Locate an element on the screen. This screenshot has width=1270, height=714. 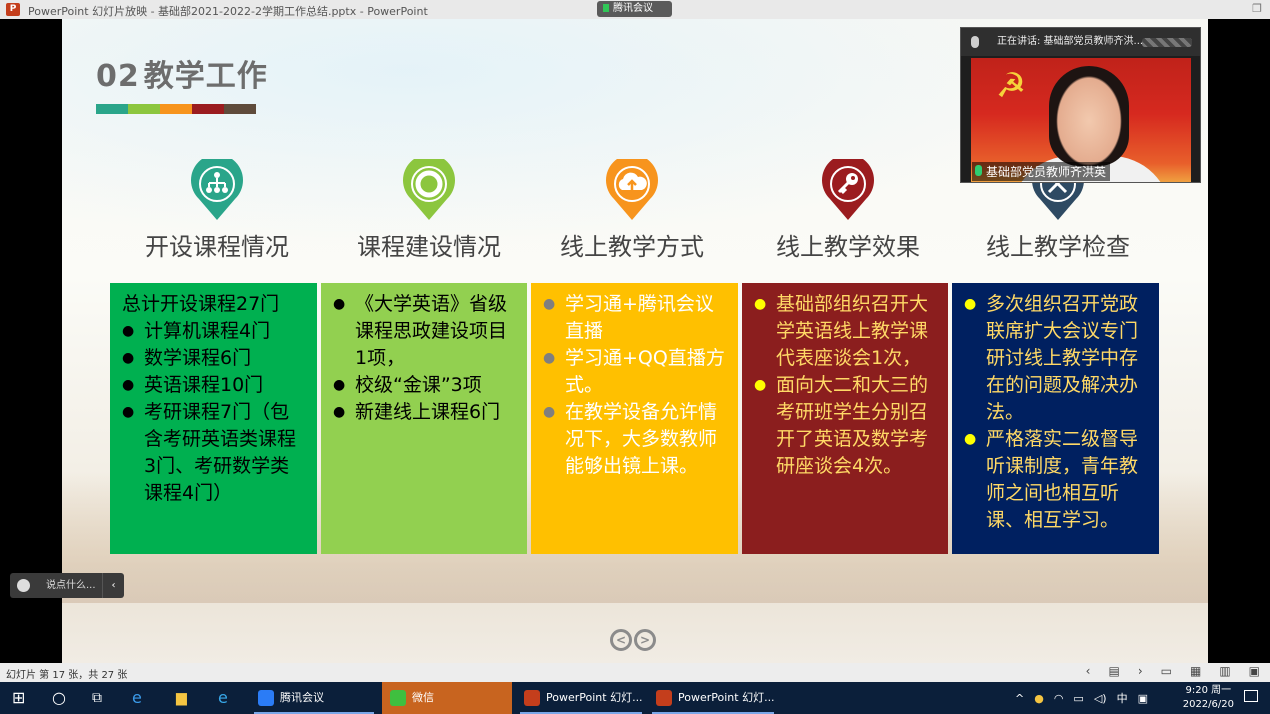
slideshow-icon: ▣ is located at coordinates (1254, 671).